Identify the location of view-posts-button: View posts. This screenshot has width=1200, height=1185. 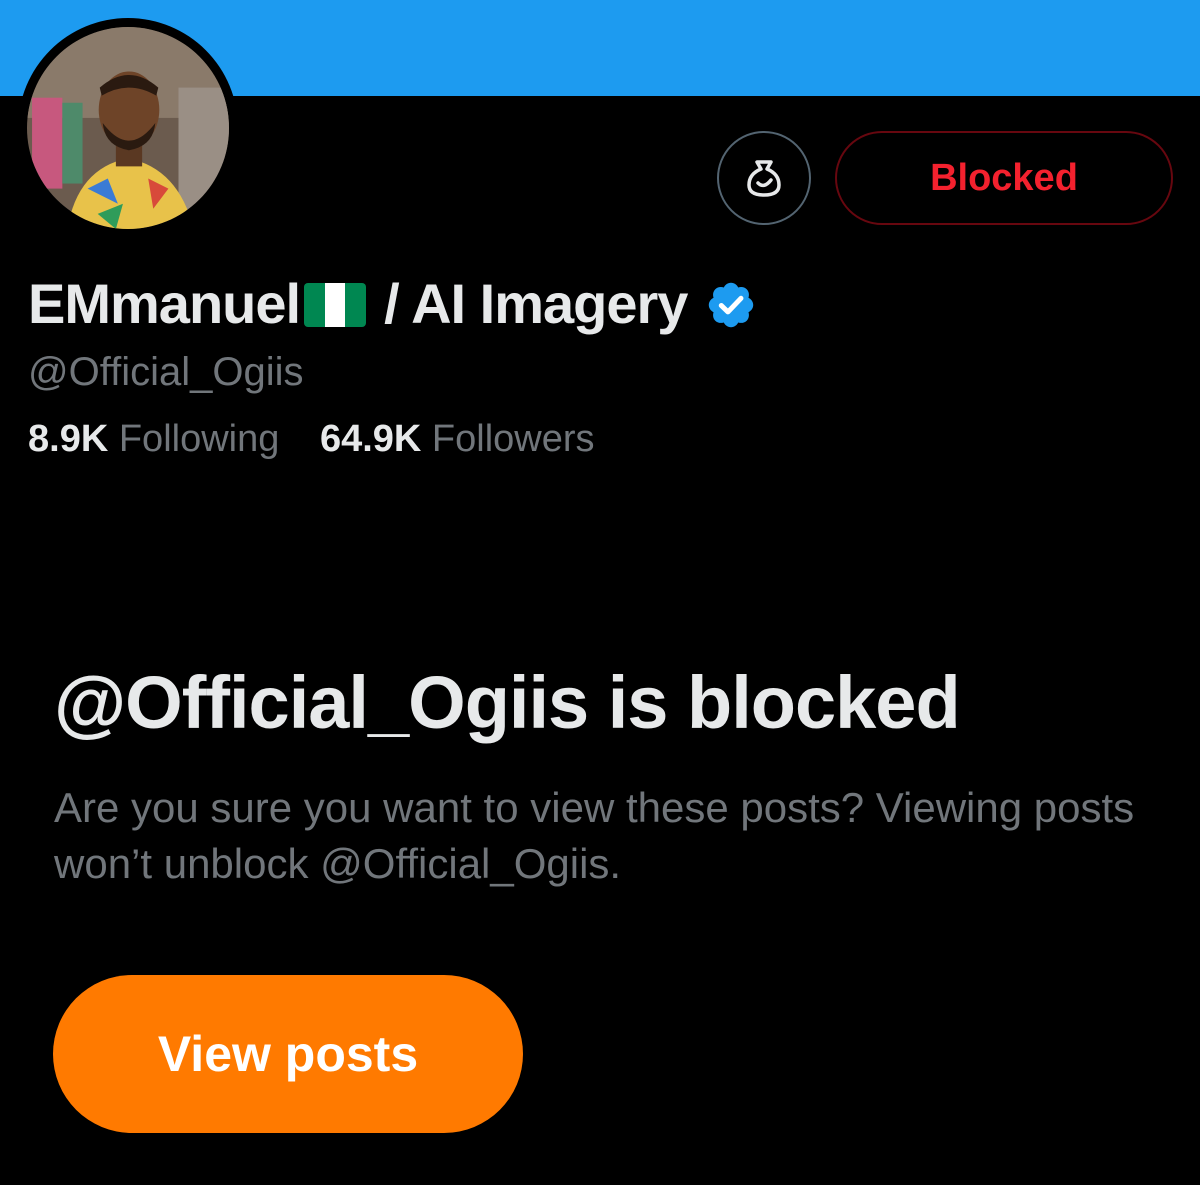
(288, 1054).